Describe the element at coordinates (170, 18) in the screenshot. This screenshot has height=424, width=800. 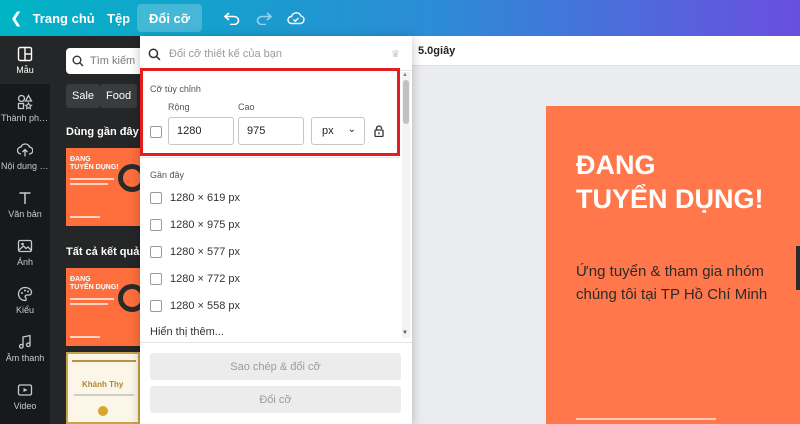
I see `resize-menu-button: Đổi cỡ` at that location.